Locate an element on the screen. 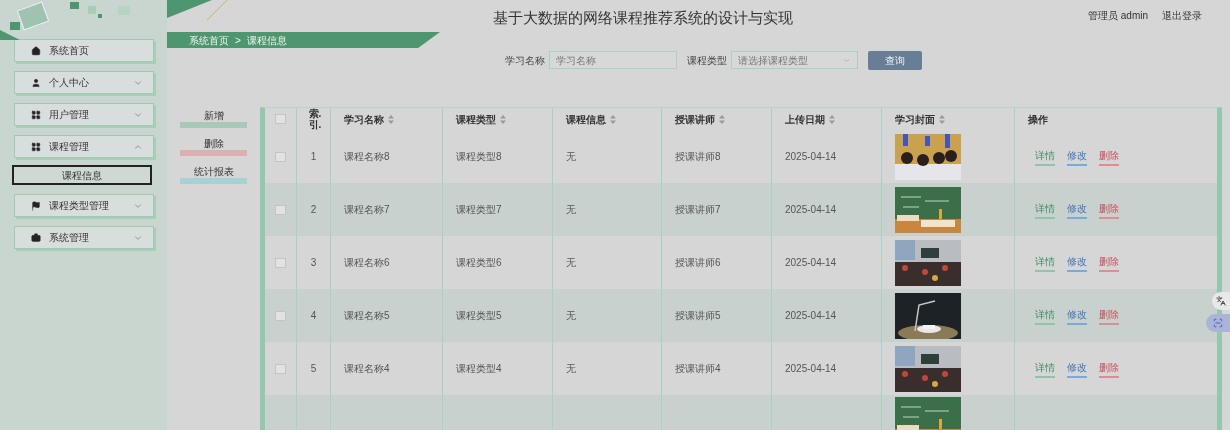 The height and width of the screenshot is (430, 1230). home-icon is located at coordinates (36, 50).